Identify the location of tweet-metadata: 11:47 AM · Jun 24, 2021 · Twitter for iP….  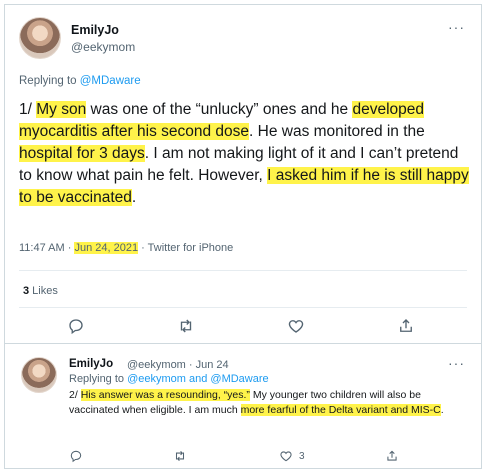
(126, 248).